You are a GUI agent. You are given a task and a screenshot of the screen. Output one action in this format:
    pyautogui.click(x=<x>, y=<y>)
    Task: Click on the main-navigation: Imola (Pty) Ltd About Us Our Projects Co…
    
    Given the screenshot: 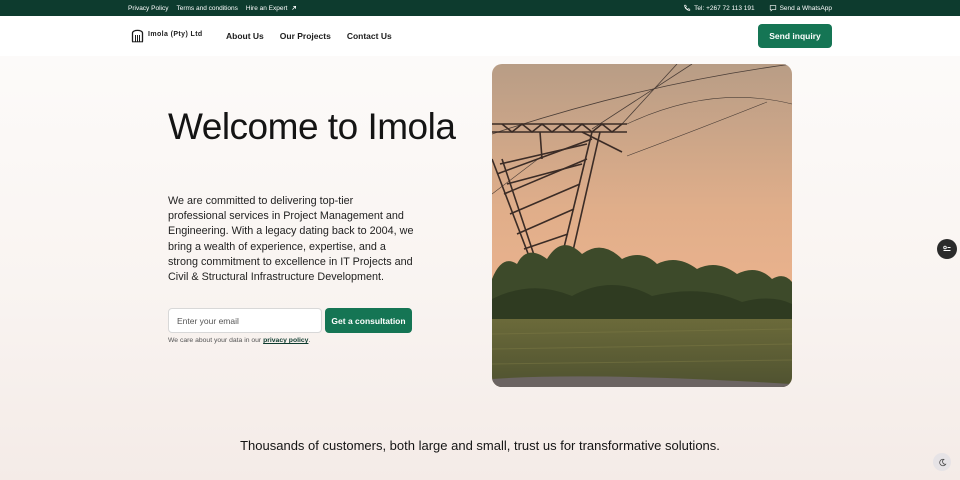 What is the action you would take?
    pyautogui.click(x=480, y=36)
    